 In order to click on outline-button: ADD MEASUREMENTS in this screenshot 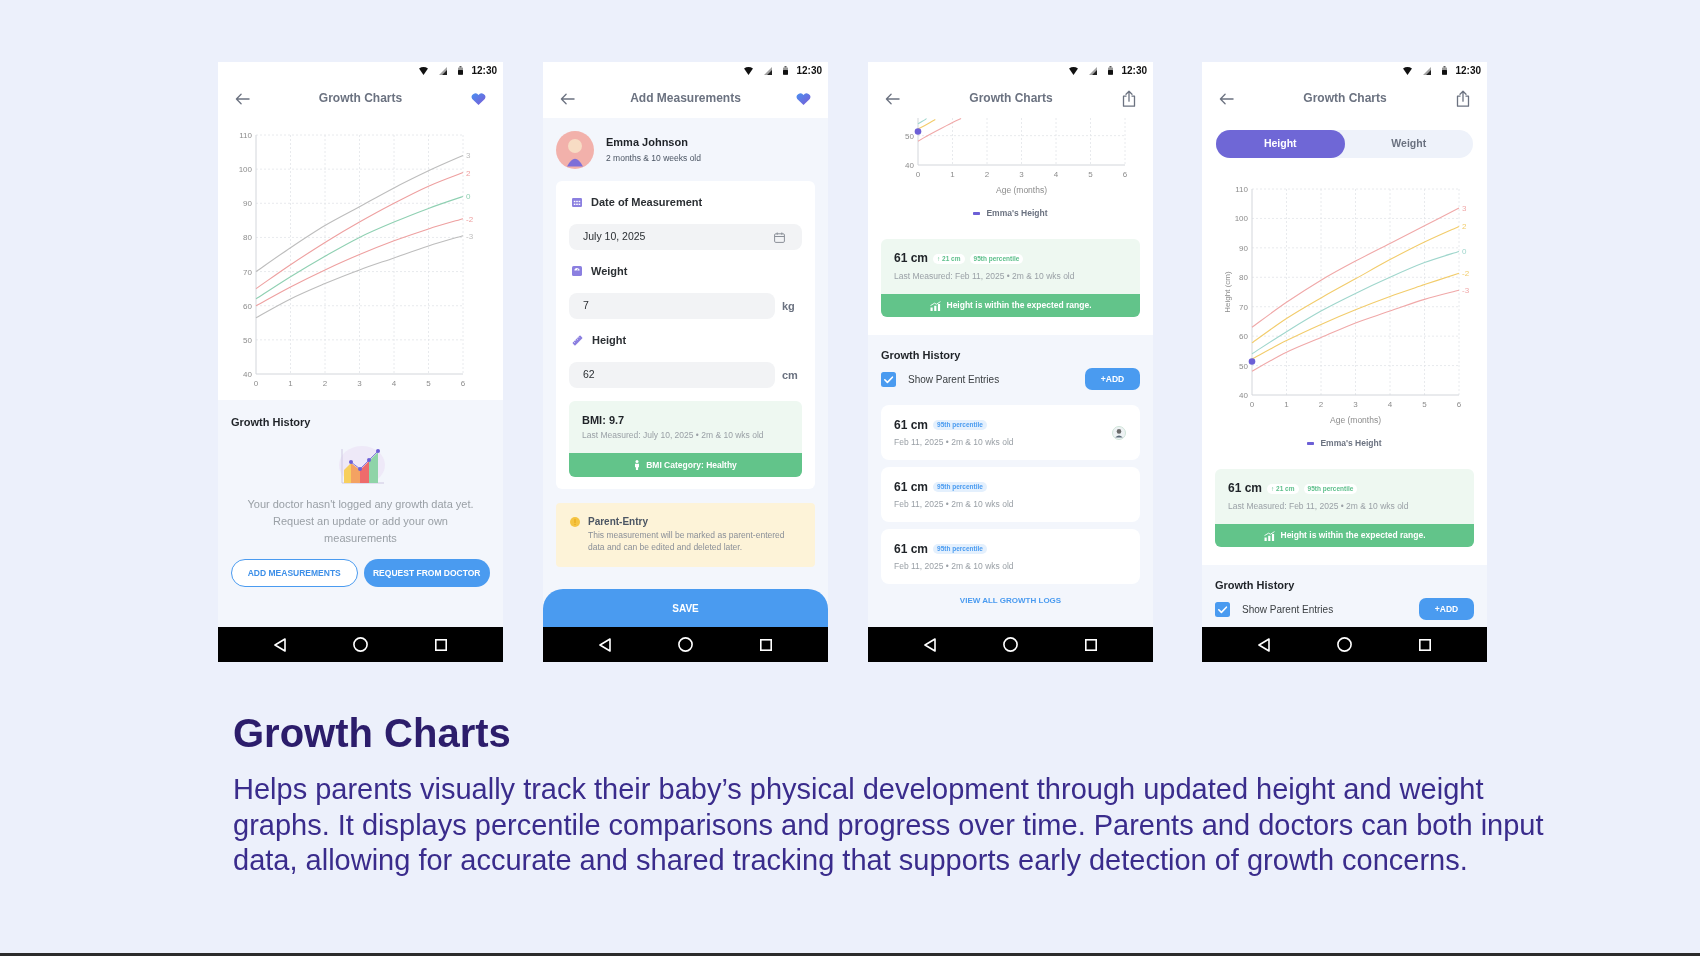, I will do `click(294, 573)`.